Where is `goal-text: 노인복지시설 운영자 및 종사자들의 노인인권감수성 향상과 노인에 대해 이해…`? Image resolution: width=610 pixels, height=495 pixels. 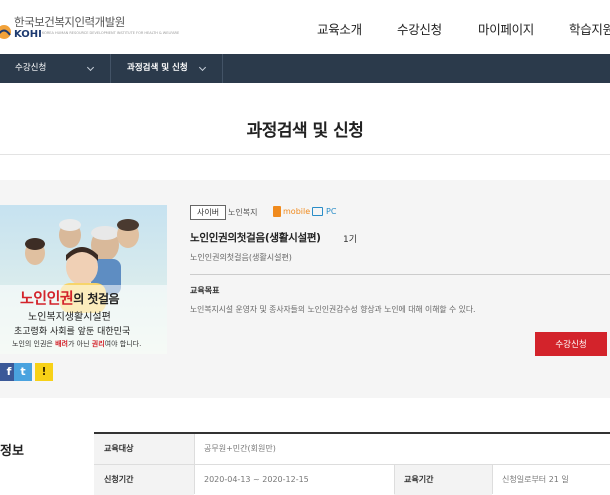
goal-text: 노인복지시설 운영자 및 종사자들의 노인인권감수성 향상과 노인에 대해 이해… is located at coordinates (333, 309).